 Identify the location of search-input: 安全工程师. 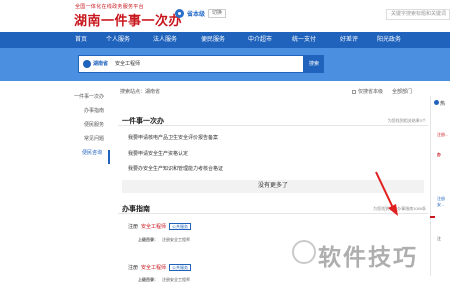
(127, 64).